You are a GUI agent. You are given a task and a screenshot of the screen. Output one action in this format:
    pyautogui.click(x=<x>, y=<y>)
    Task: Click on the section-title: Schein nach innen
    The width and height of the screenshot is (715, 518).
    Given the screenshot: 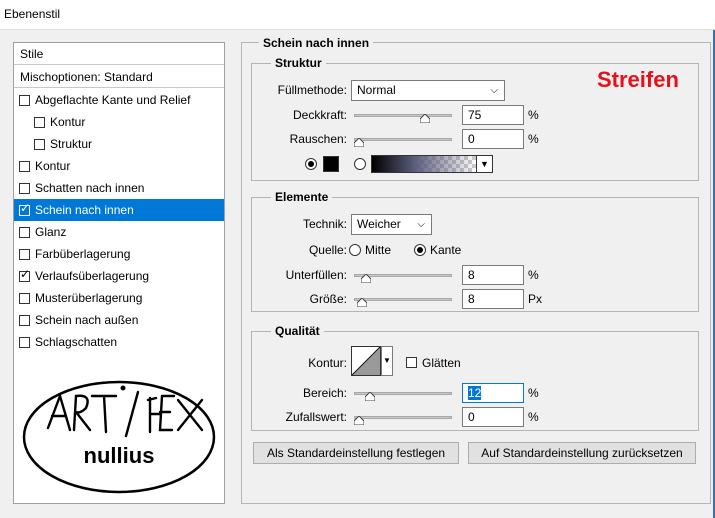 What is the action you would take?
    pyautogui.click(x=316, y=43)
    